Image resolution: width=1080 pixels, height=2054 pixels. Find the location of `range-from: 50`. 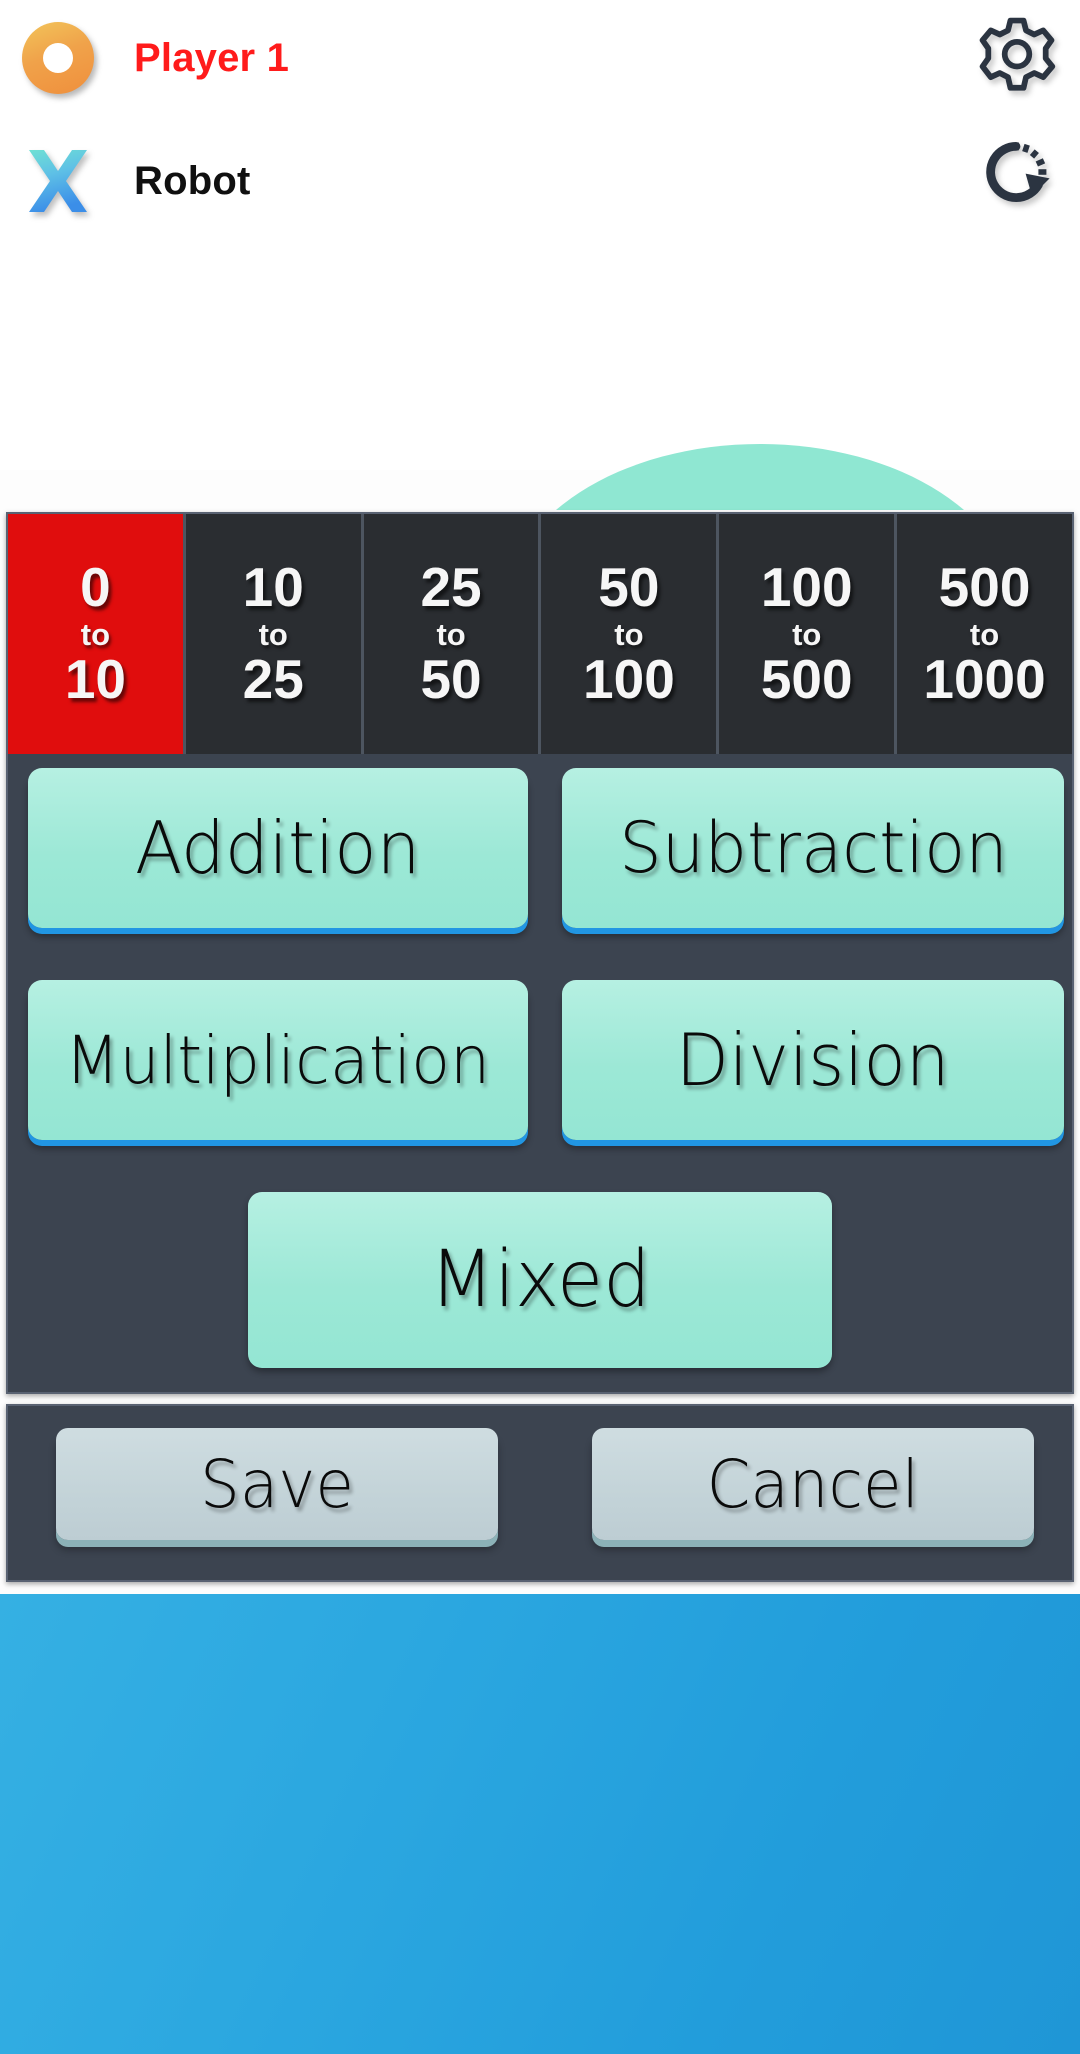

range-from: 50 is located at coordinates (629, 586).